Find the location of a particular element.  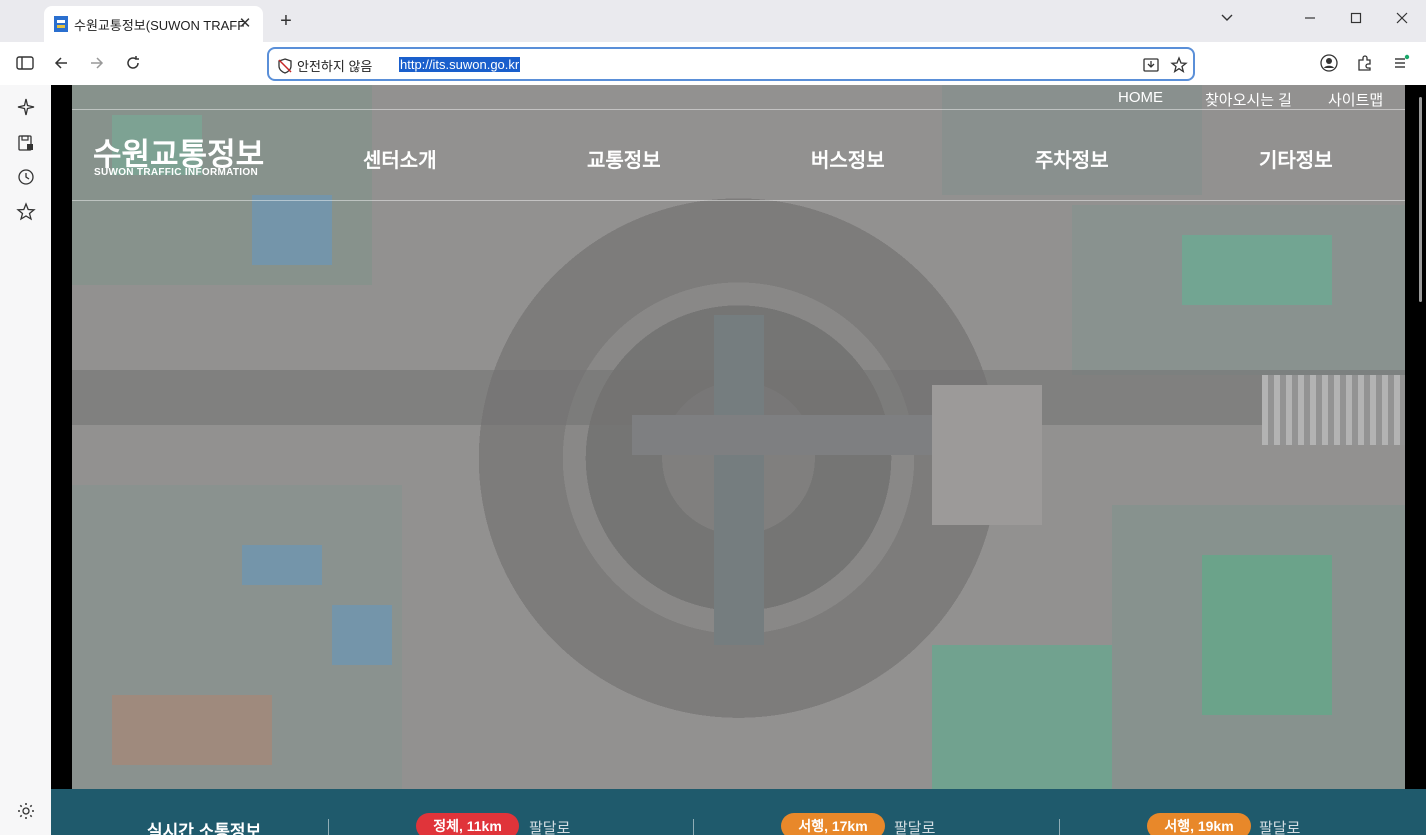

install-app-icon is located at coordinates (1151, 65).